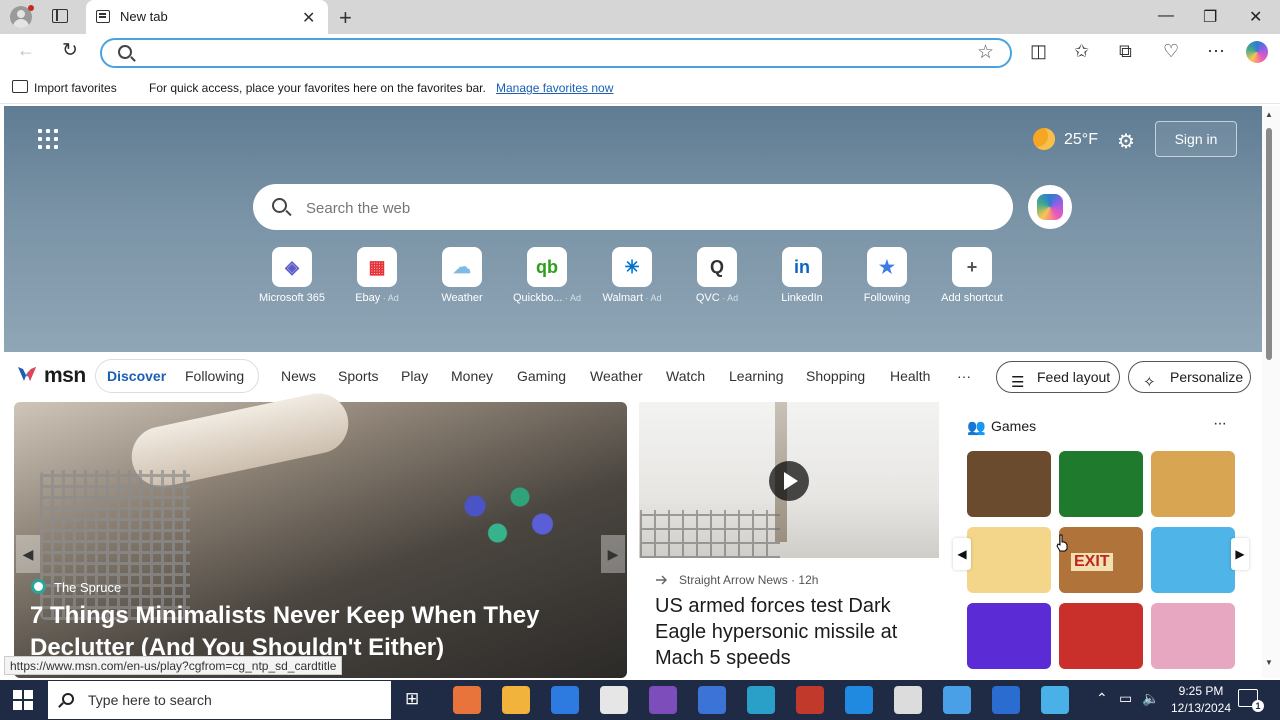  I want to click on volume-icon: 🔈, so click(1150, 698).